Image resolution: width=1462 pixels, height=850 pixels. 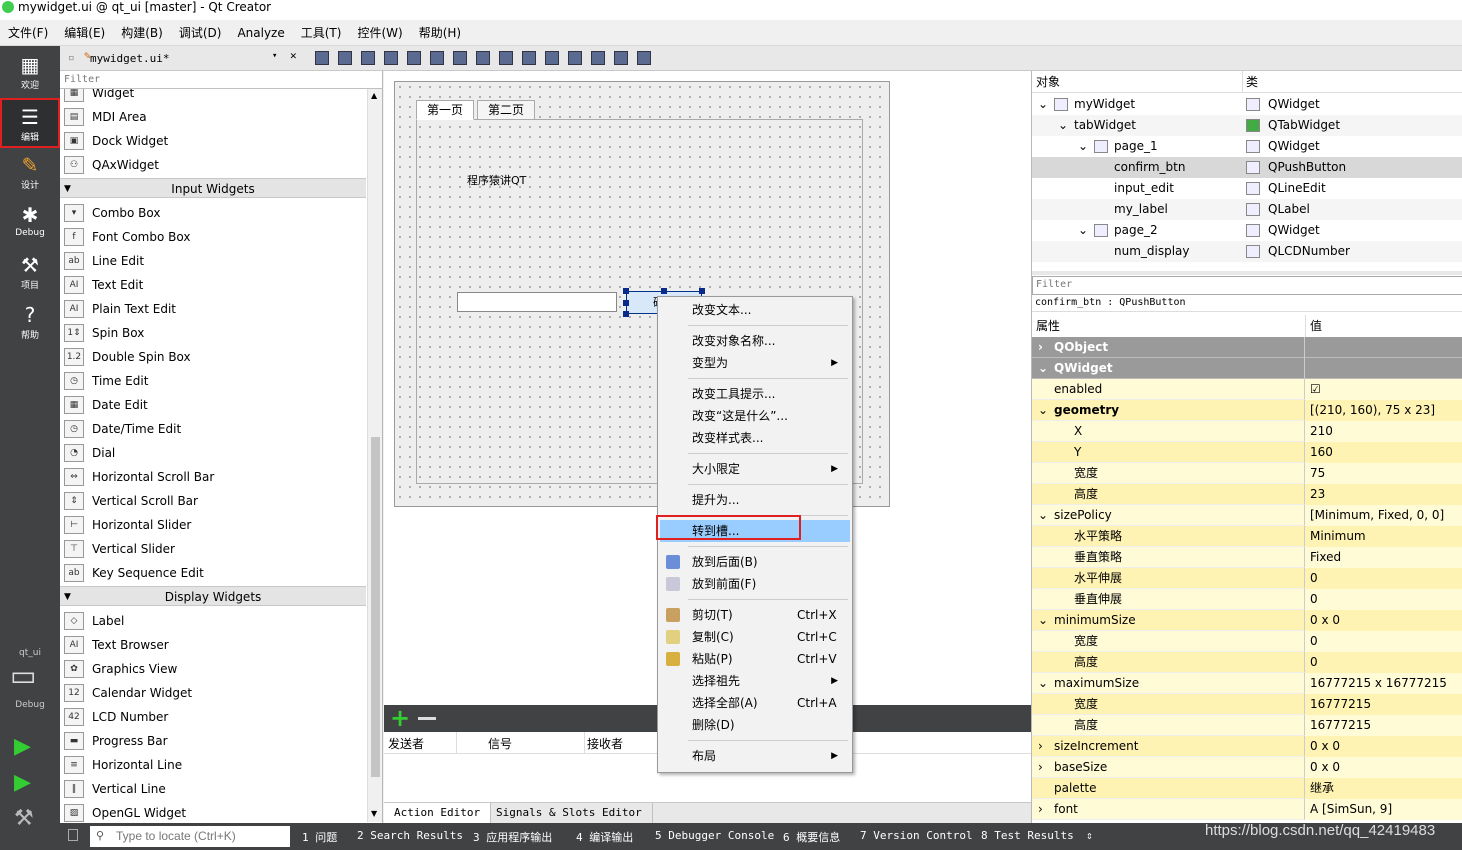 What do you see at coordinates (30, 173) in the screenshot?
I see `mode-pencil: ✎ 设计` at bounding box center [30, 173].